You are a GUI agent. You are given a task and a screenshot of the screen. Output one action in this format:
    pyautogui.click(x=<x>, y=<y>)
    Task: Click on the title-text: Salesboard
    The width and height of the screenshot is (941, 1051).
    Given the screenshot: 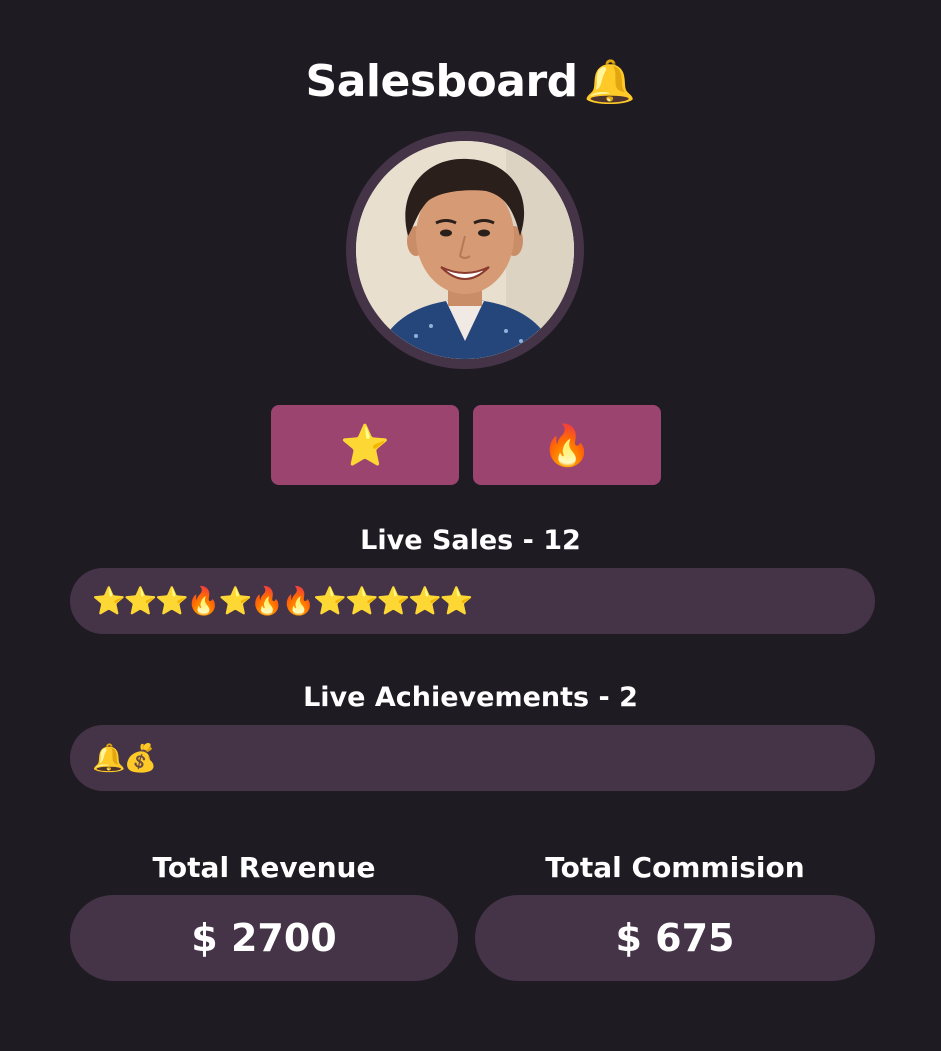 What is the action you would take?
    pyautogui.click(x=442, y=81)
    